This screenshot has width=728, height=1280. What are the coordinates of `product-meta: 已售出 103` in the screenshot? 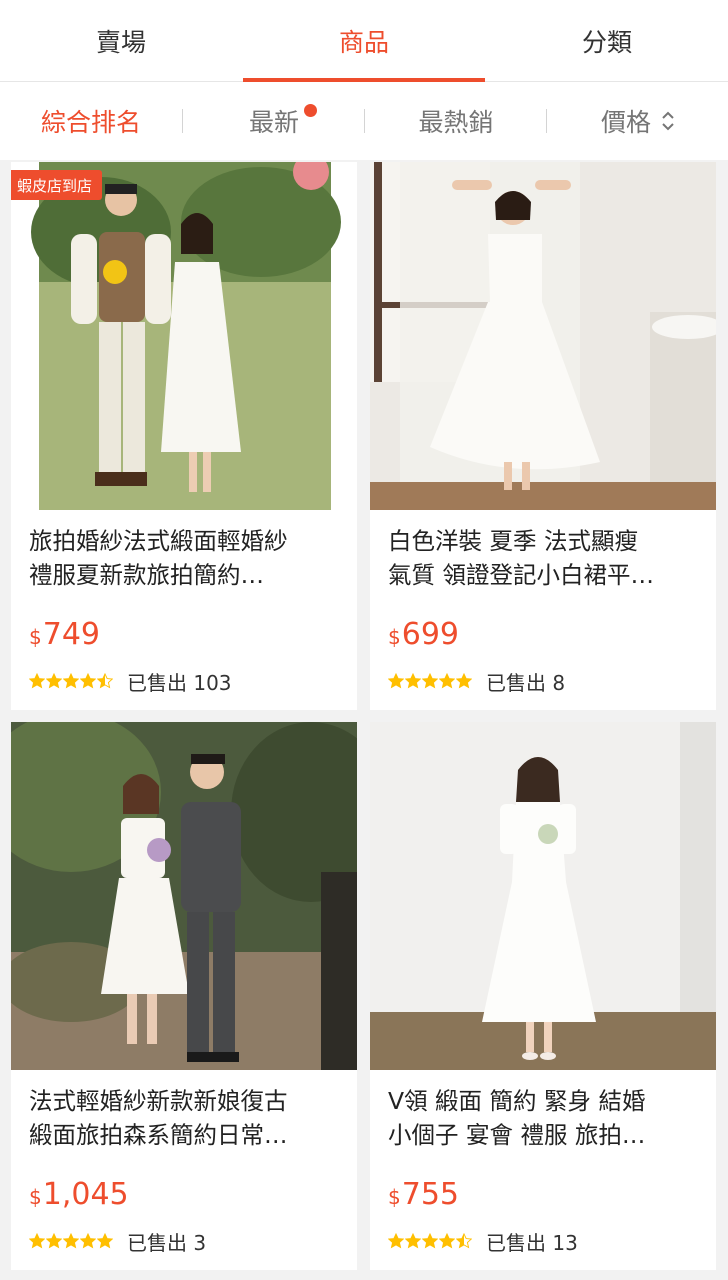 It's located at (130, 681).